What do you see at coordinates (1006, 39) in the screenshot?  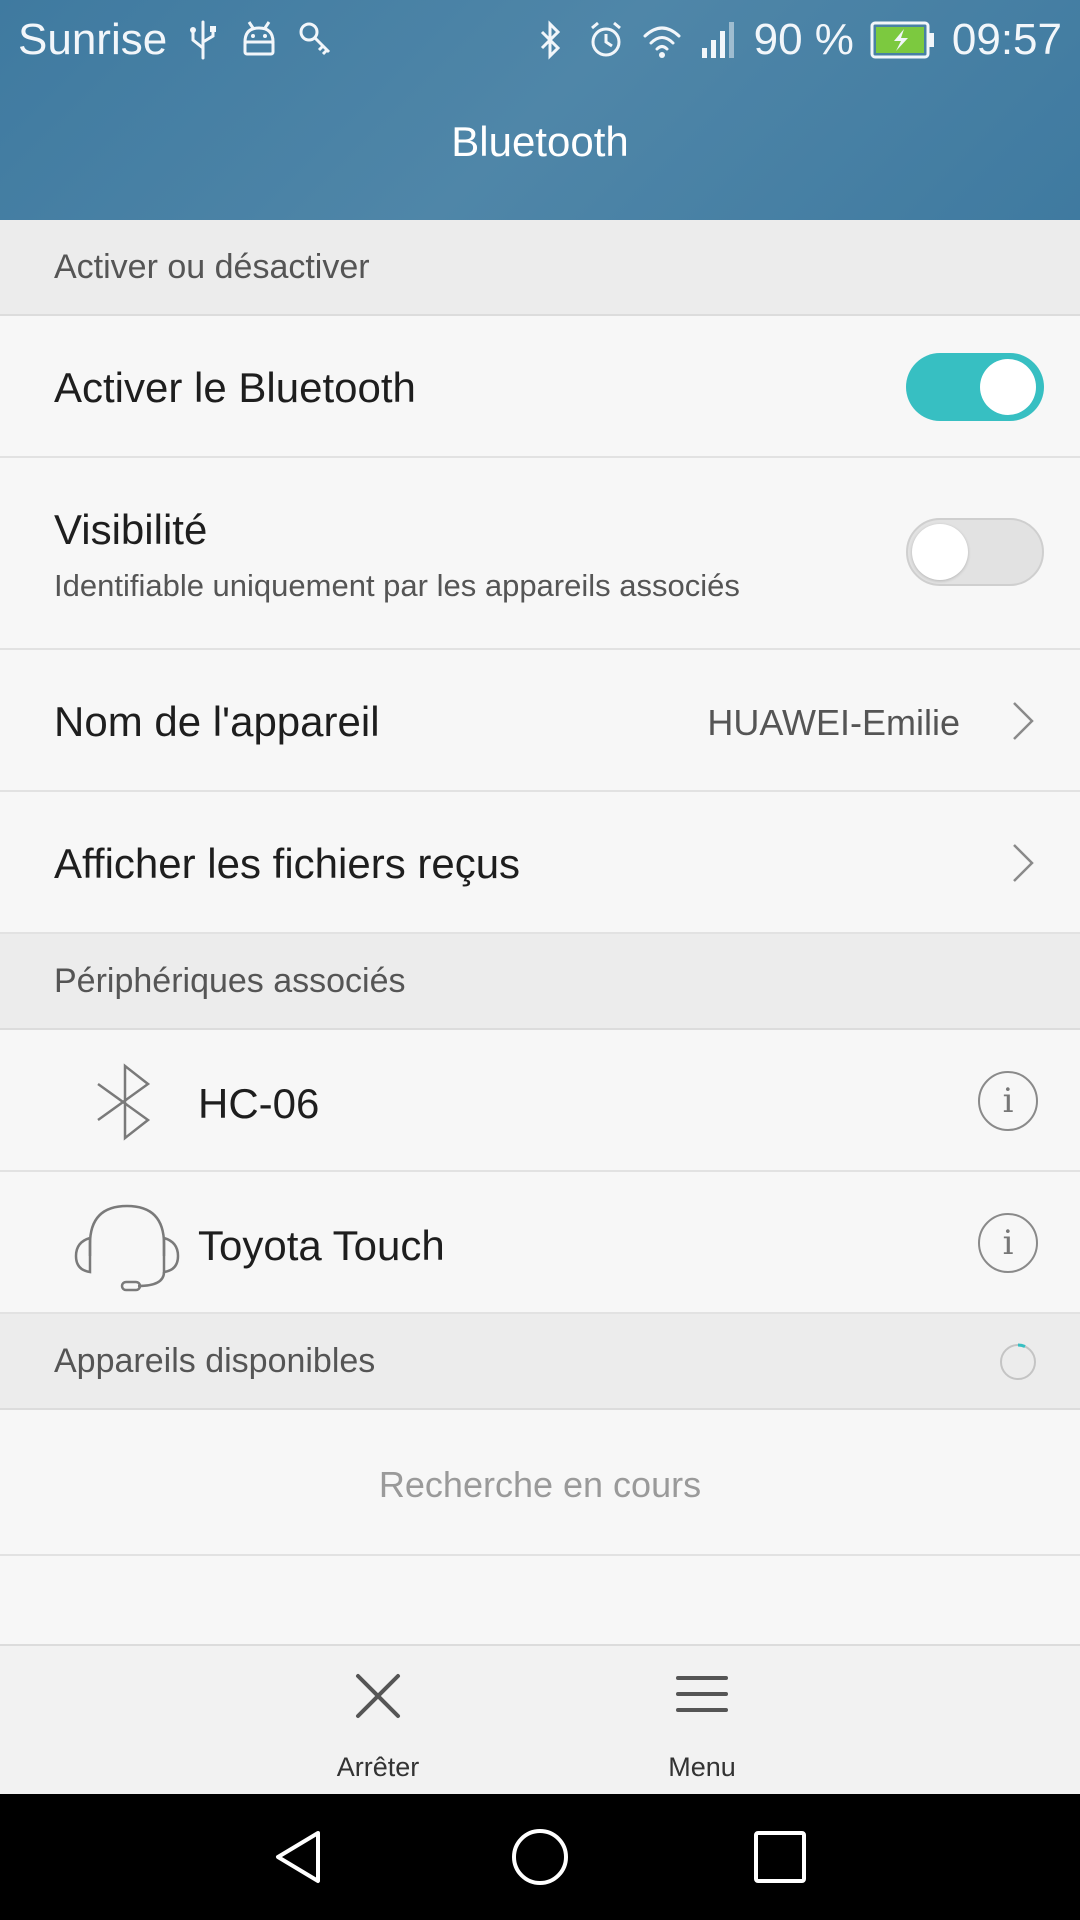 I see `clock: 09:57` at bounding box center [1006, 39].